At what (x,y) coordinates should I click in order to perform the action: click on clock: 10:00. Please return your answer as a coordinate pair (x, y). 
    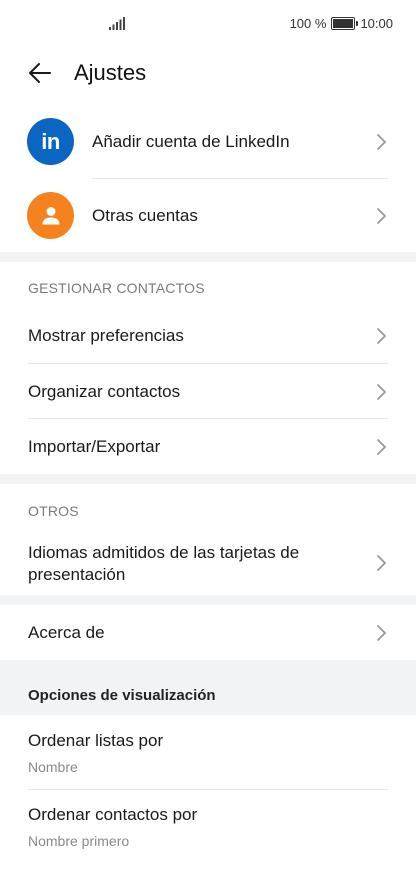
    Looking at the image, I should click on (376, 23).